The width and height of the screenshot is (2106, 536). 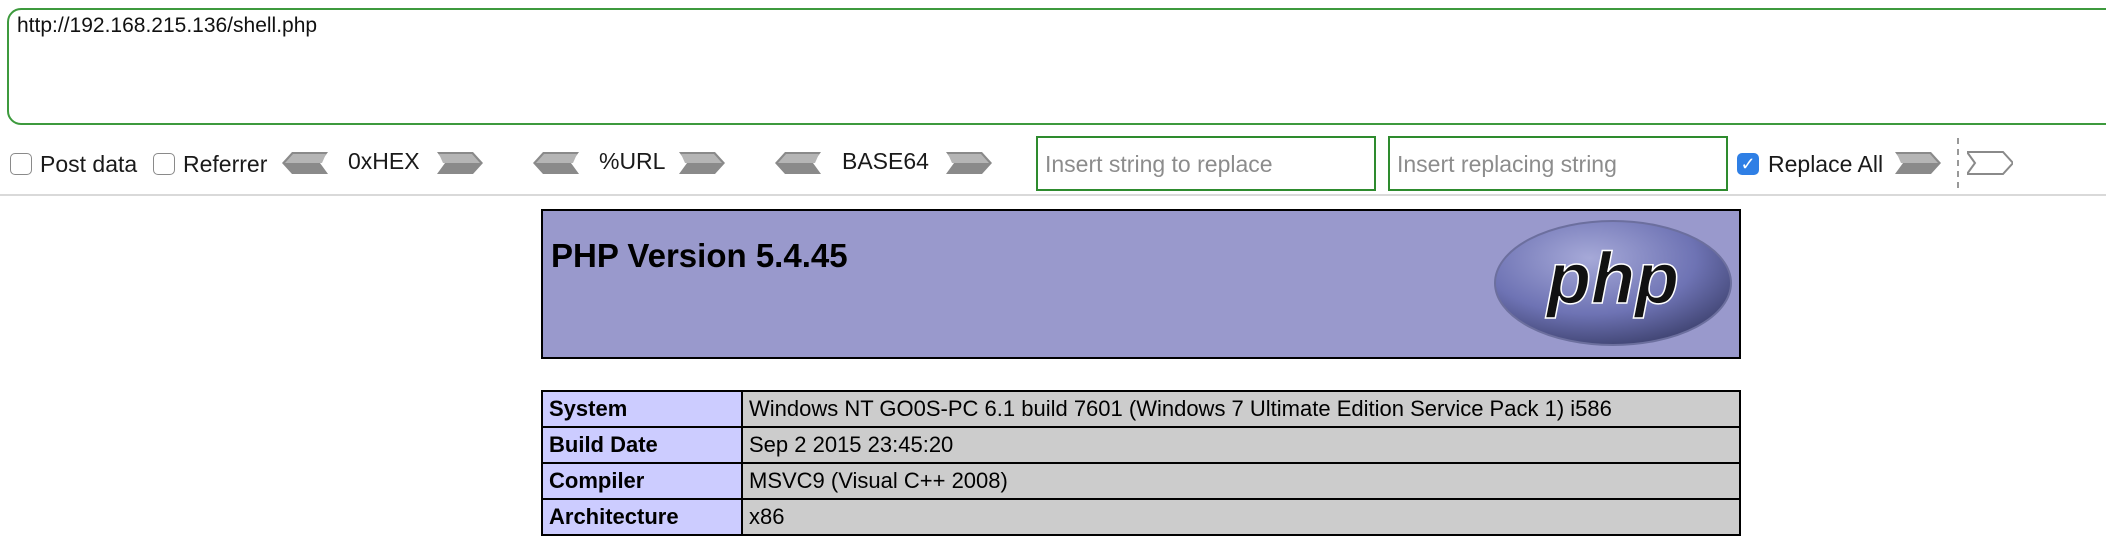 What do you see at coordinates (1612, 279) in the screenshot?
I see `php-logo-text: php` at bounding box center [1612, 279].